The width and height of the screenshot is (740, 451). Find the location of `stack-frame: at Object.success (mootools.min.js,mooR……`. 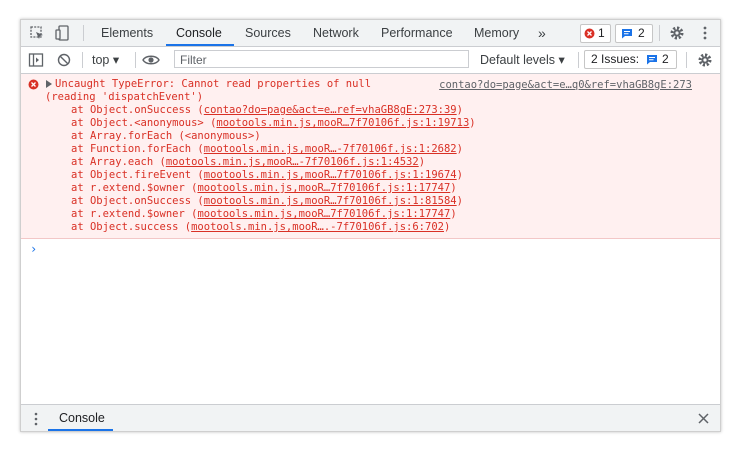

stack-frame: at Object.success (mootools.min.js,mooR…… is located at coordinates (260, 227).